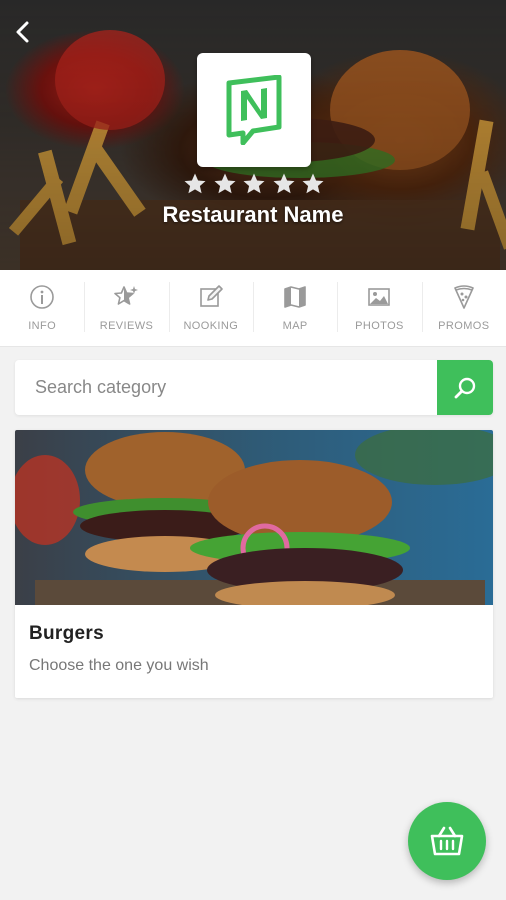  I want to click on category-subtitle: Choose the one you wish, so click(119, 665).